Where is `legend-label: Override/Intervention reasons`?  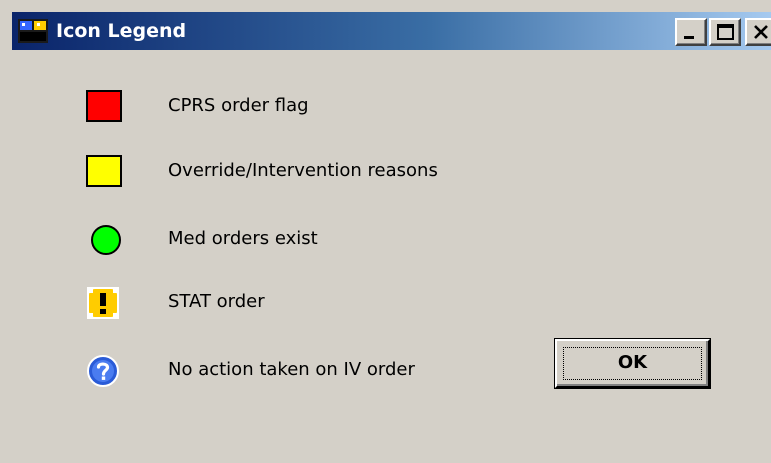
legend-label: Override/Intervention reasons is located at coordinates (303, 170).